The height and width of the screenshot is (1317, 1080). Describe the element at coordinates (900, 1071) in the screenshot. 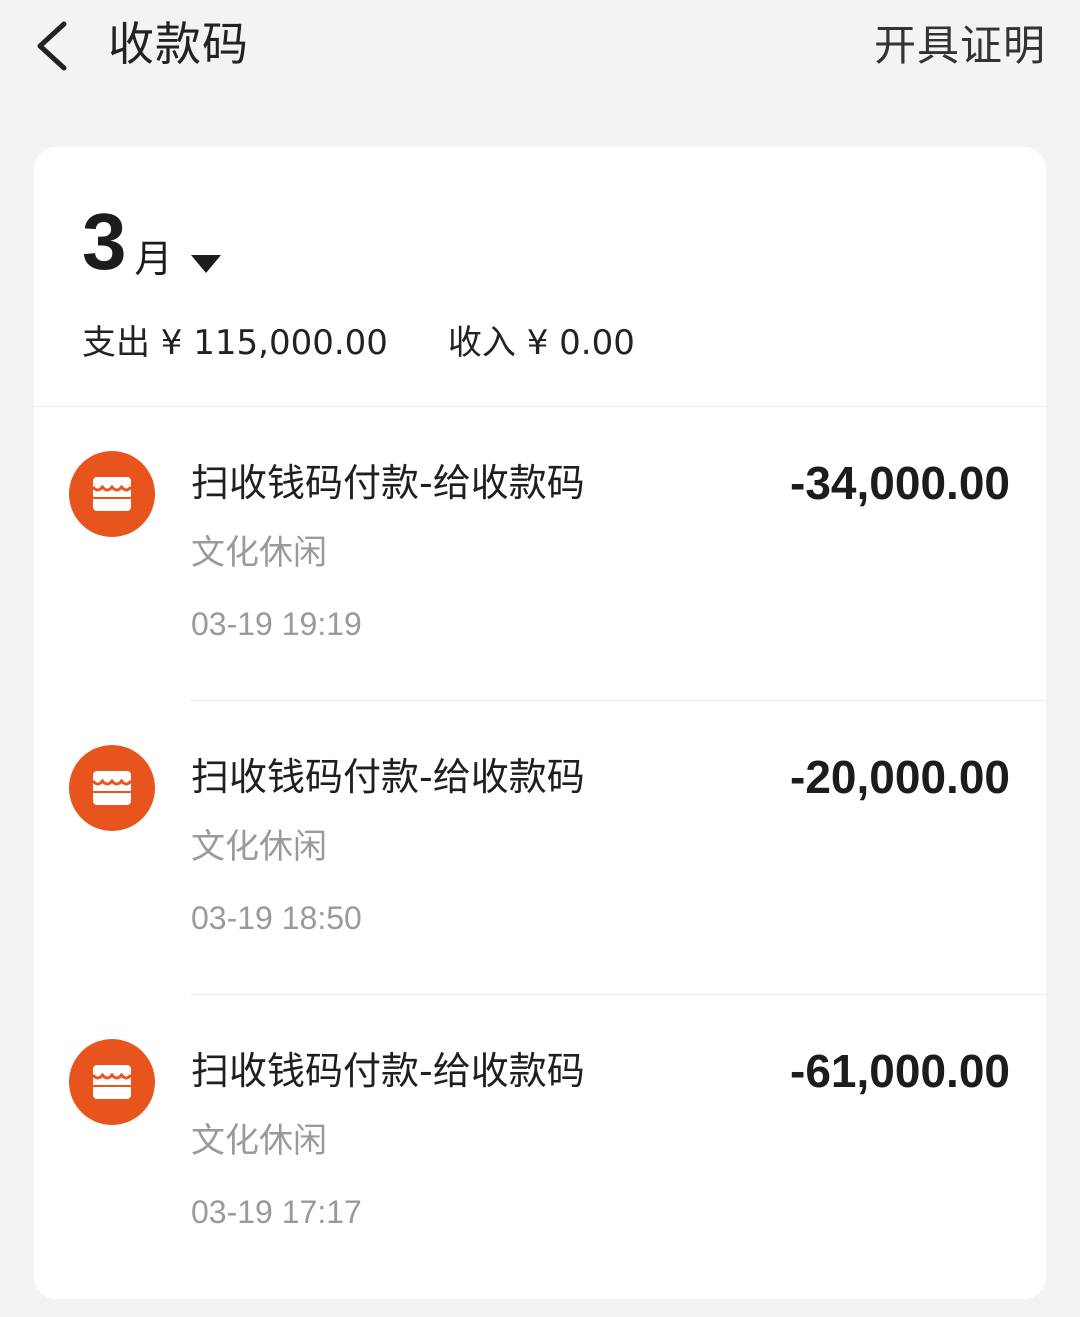

I see `transaction-amount: -61,000.00` at that location.